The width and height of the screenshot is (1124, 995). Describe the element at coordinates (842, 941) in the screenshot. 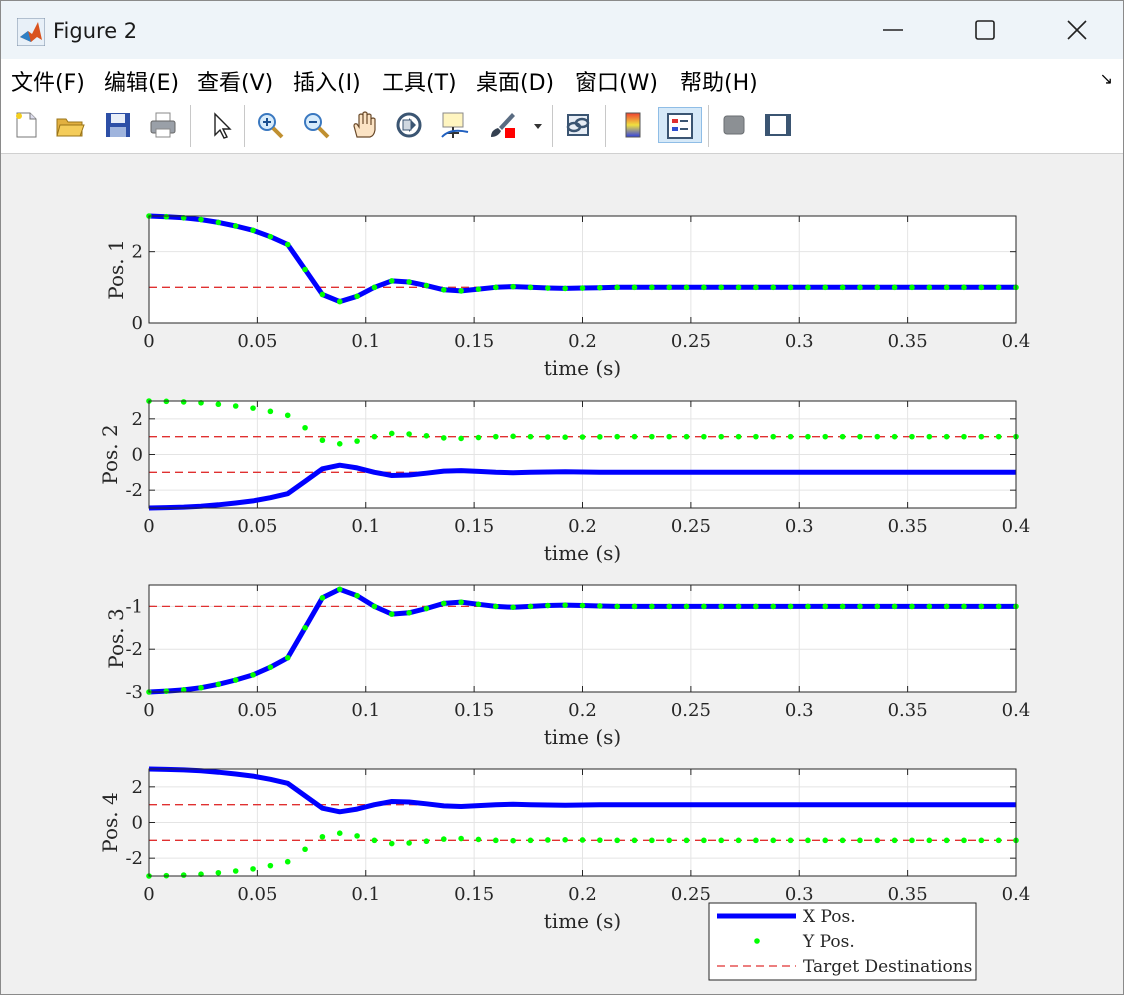

I see `legend: X Pos. Y Pos. Target Destinations` at that location.